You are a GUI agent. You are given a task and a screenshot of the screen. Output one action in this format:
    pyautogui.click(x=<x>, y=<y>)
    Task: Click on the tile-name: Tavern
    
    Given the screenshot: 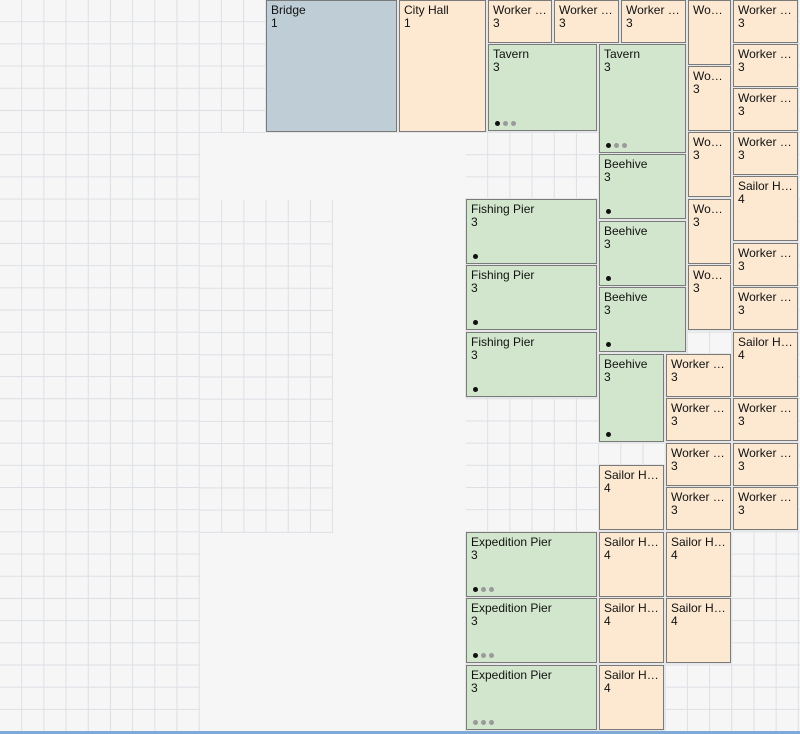 What is the action you would take?
    pyautogui.click(x=511, y=54)
    